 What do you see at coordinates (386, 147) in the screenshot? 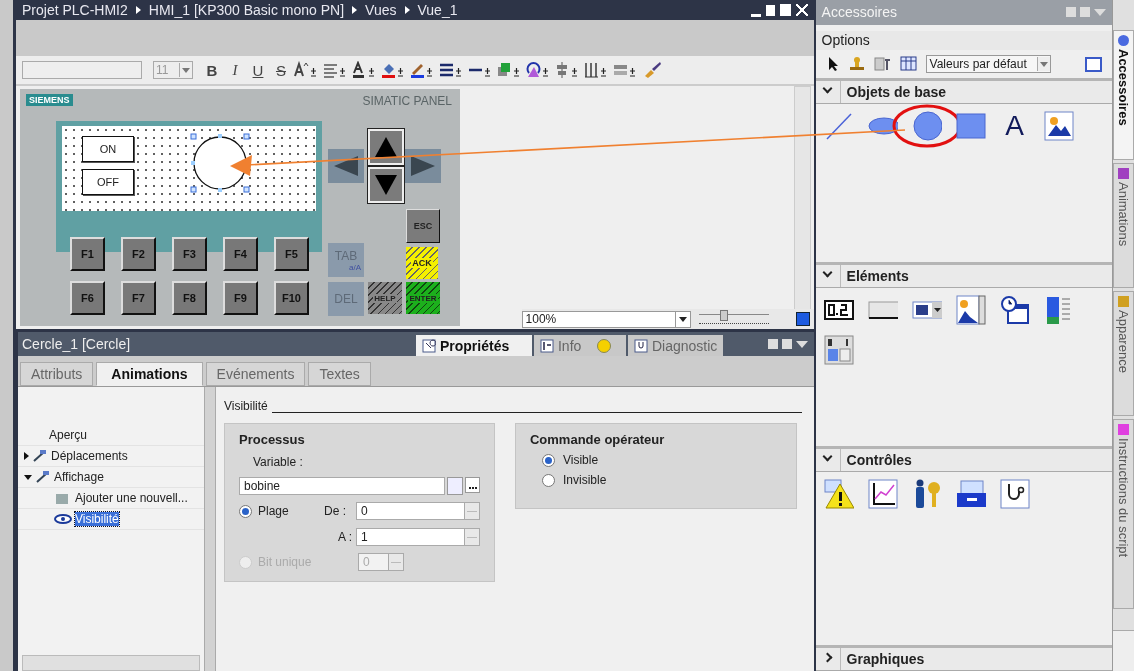
I see `up-key-icon` at bounding box center [386, 147].